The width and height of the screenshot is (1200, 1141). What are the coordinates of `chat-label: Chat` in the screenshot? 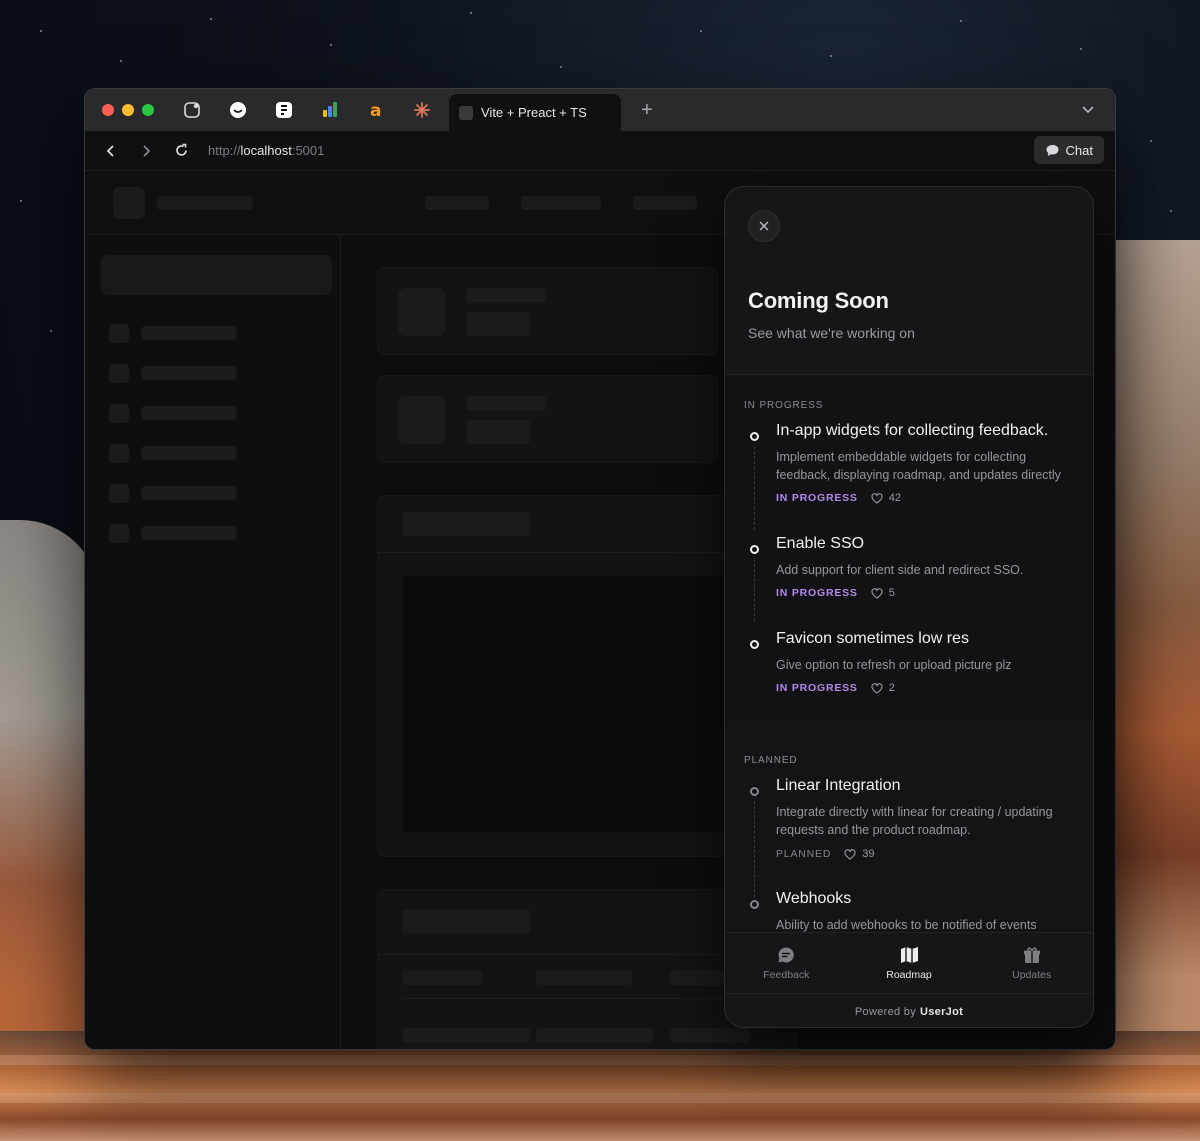 It's located at (1079, 150).